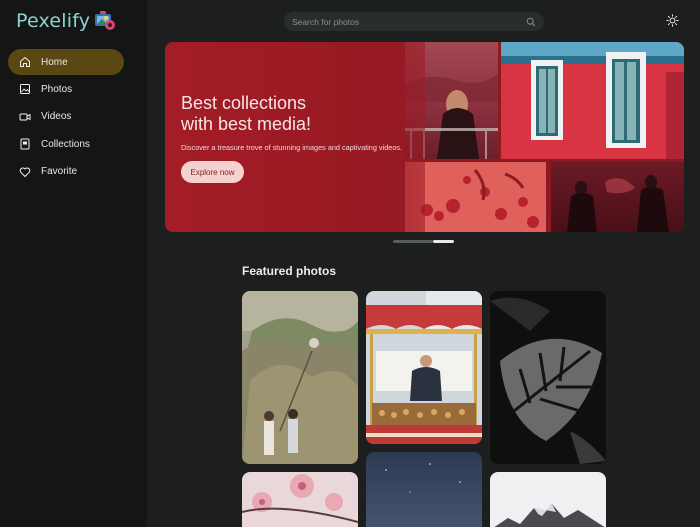 The height and width of the screenshot is (527, 700). What do you see at coordinates (105, 20) in the screenshot?
I see `logo-icon` at bounding box center [105, 20].